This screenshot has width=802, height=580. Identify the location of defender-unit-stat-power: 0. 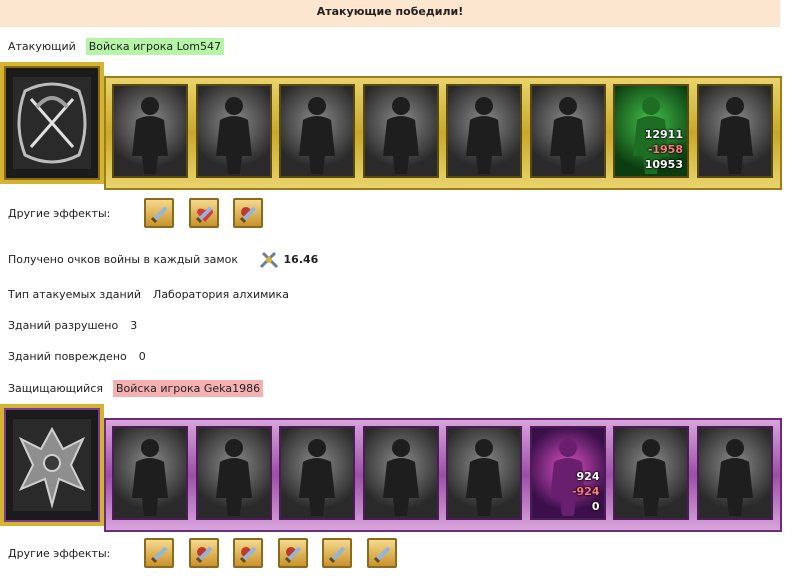
(595, 506).